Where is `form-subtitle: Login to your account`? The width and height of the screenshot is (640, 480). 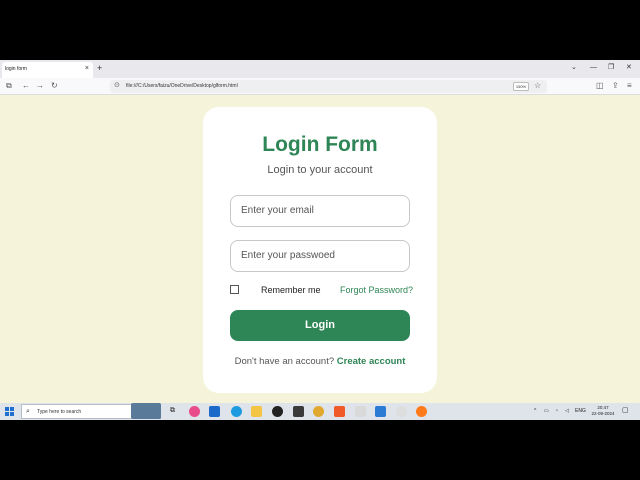 form-subtitle: Login to your account is located at coordinates (320, 170).